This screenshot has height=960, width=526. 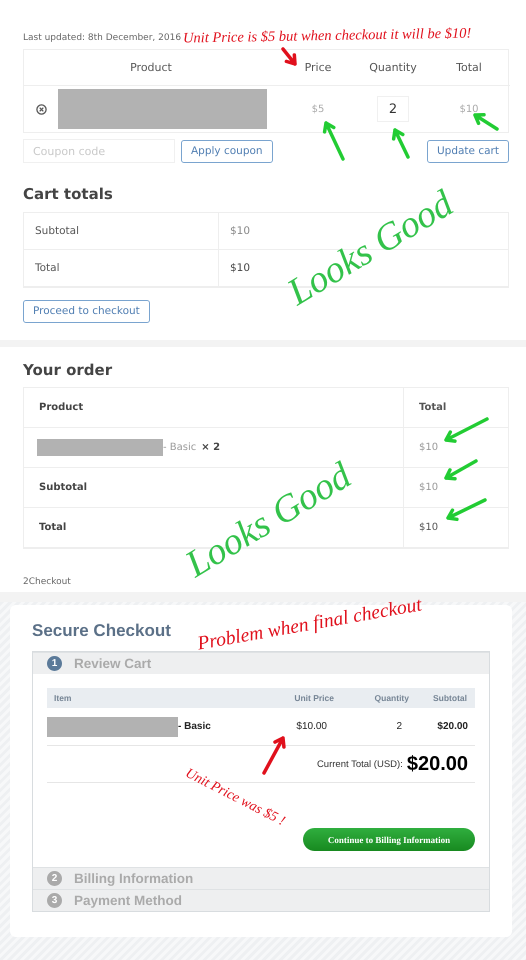 What do you see at coordinates (128, 900) in the screenshot?
I see `step-label: Payment Method` at bounding box center [128, 900].